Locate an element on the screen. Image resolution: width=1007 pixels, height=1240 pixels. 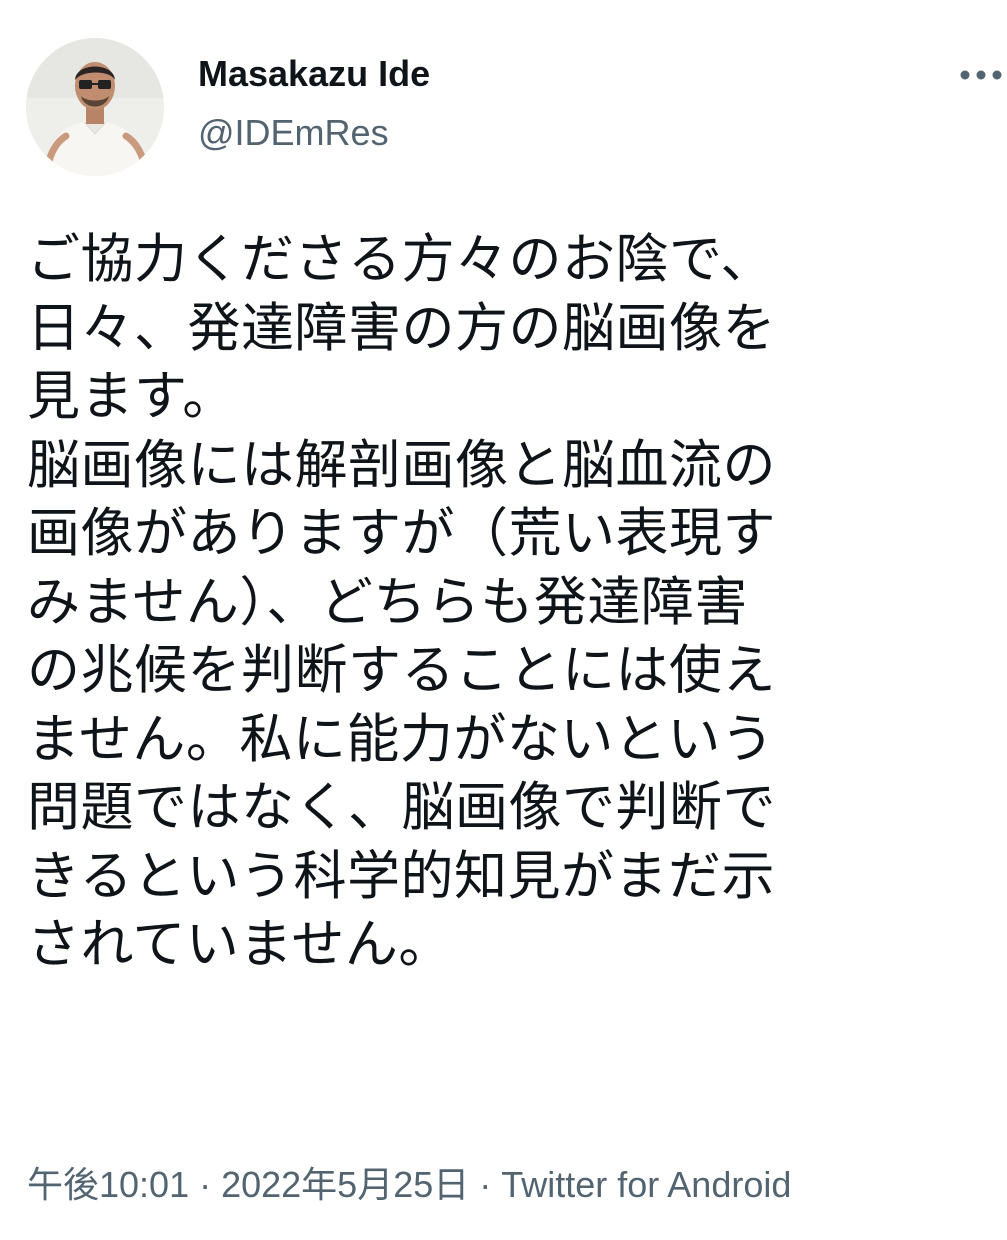
display-name: Masakazu Ide is located at coordinates (314, 74).